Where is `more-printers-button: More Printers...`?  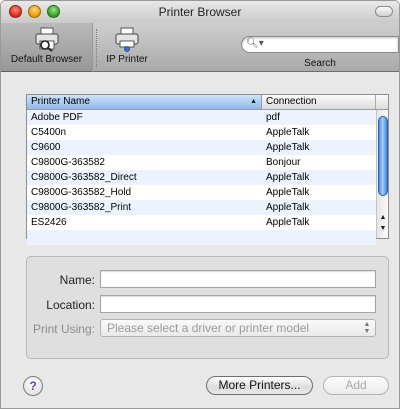
more-printers-button: More Printers... is located at coordinates (259, 385).